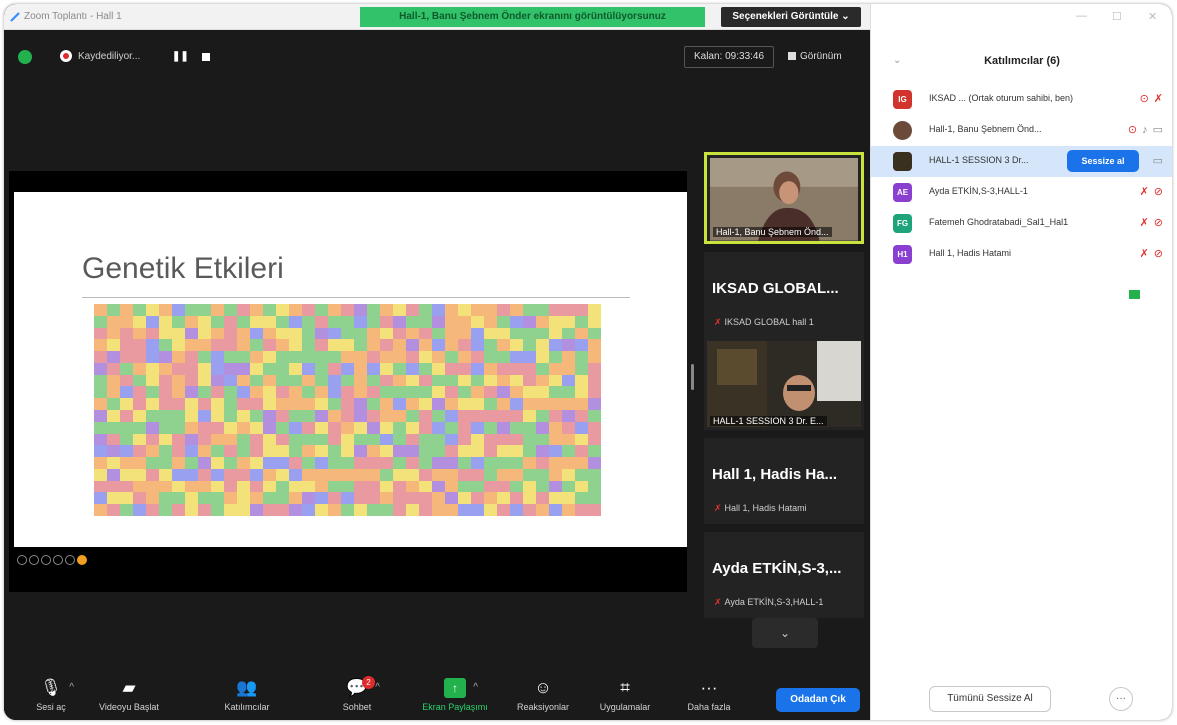  I want to click on start-video-button: ▰ Videoyu Başlat, so click(129, 694).